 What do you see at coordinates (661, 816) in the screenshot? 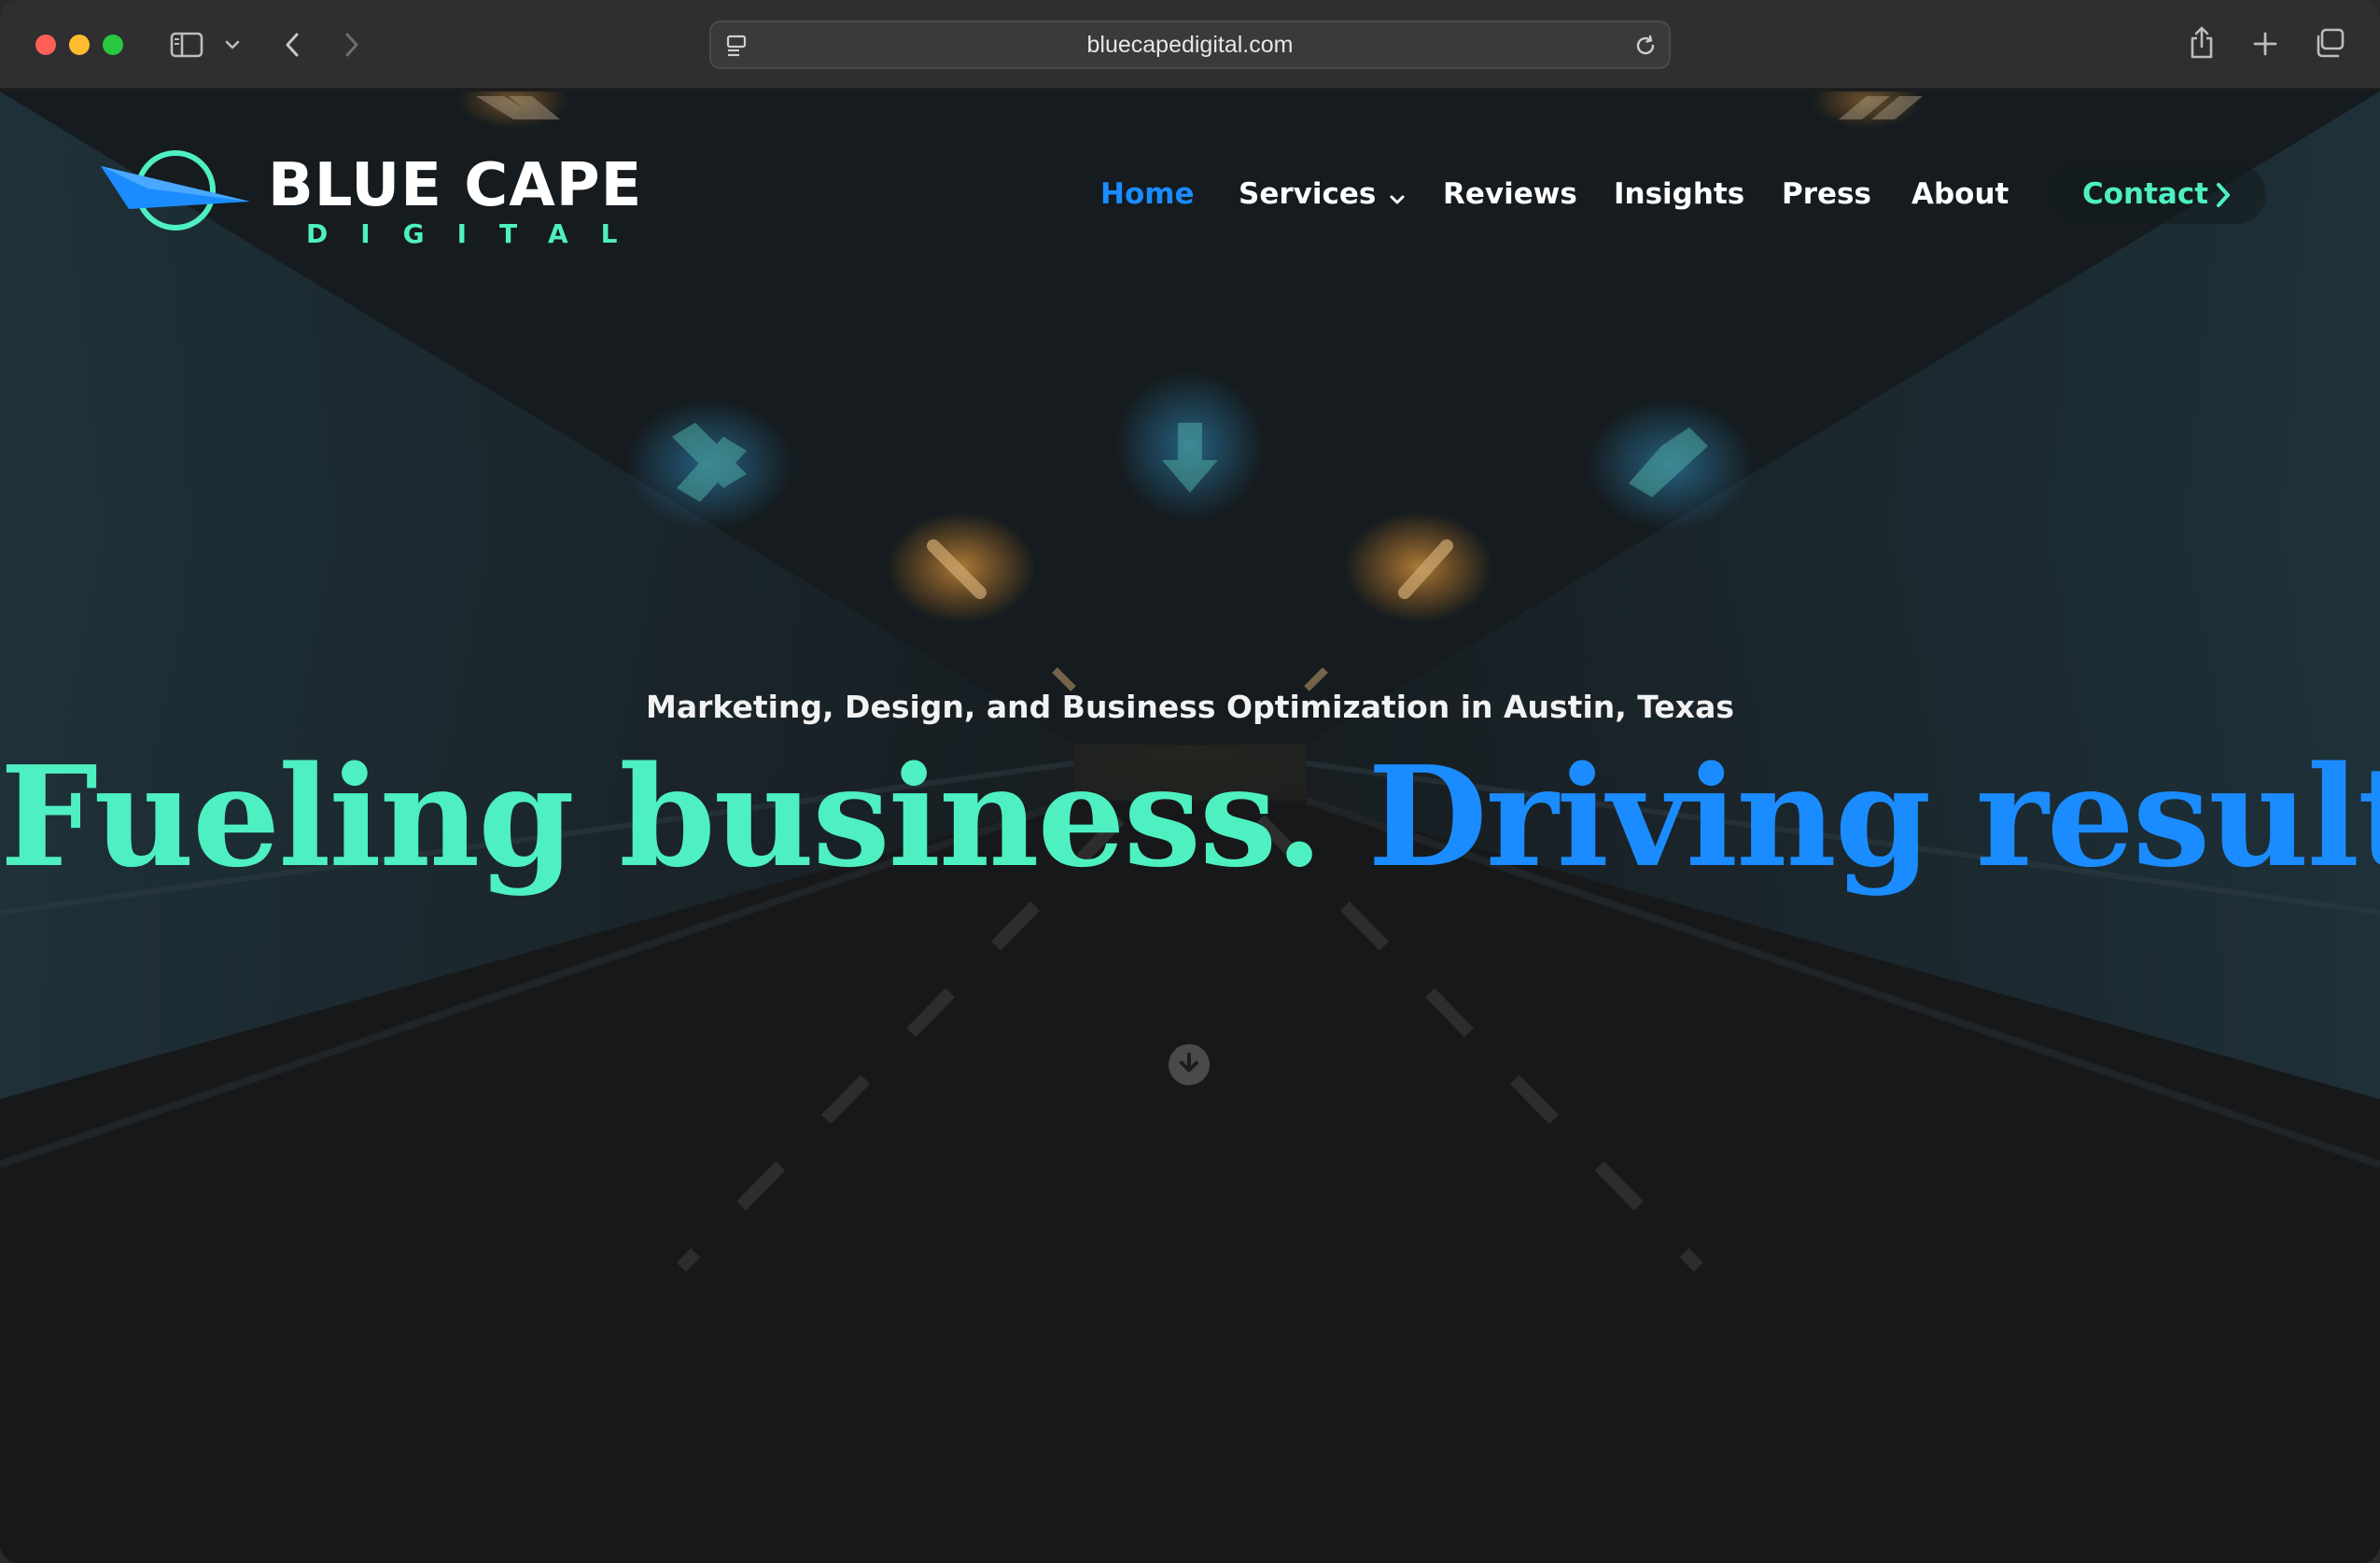
I see `hero-title-part1: Fueling business.` at bounding box center [661, 816].